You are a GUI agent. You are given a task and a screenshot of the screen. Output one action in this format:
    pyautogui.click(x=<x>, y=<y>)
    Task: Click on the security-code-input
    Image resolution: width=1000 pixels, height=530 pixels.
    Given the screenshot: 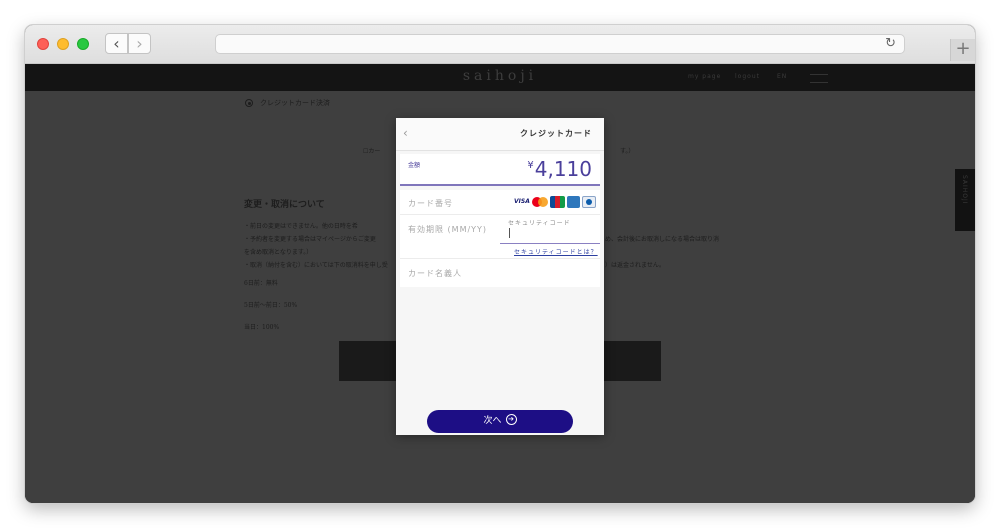 What is the action you would take?
    pyautogui.click(x=509, y=233)
    